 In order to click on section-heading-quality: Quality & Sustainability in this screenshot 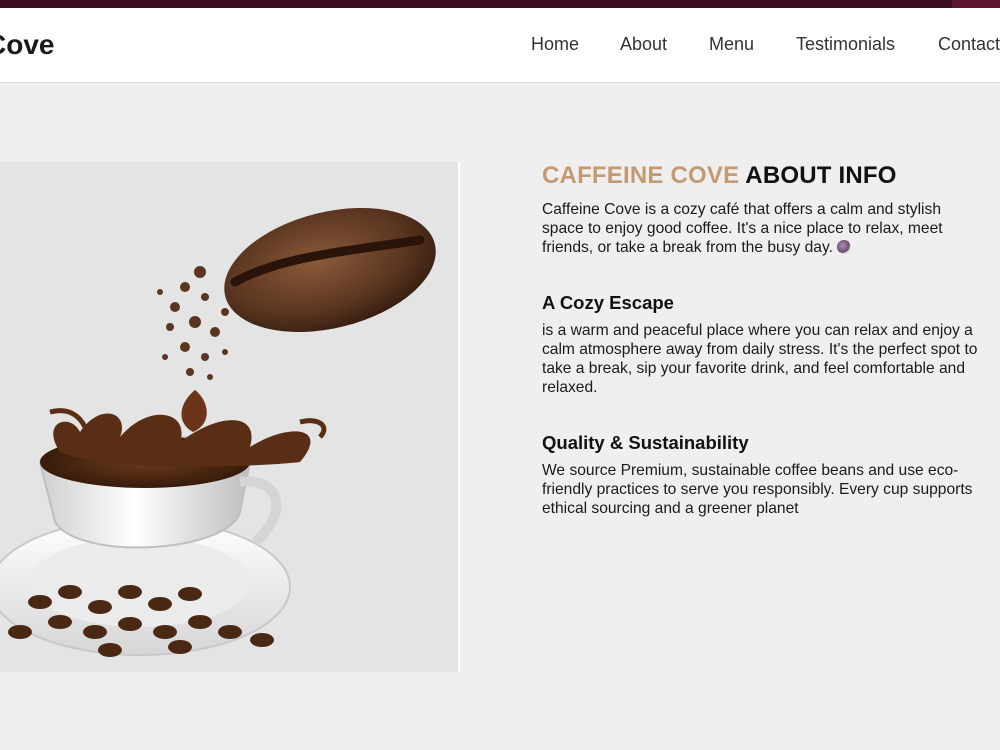, I will do `click(645, 442)`.